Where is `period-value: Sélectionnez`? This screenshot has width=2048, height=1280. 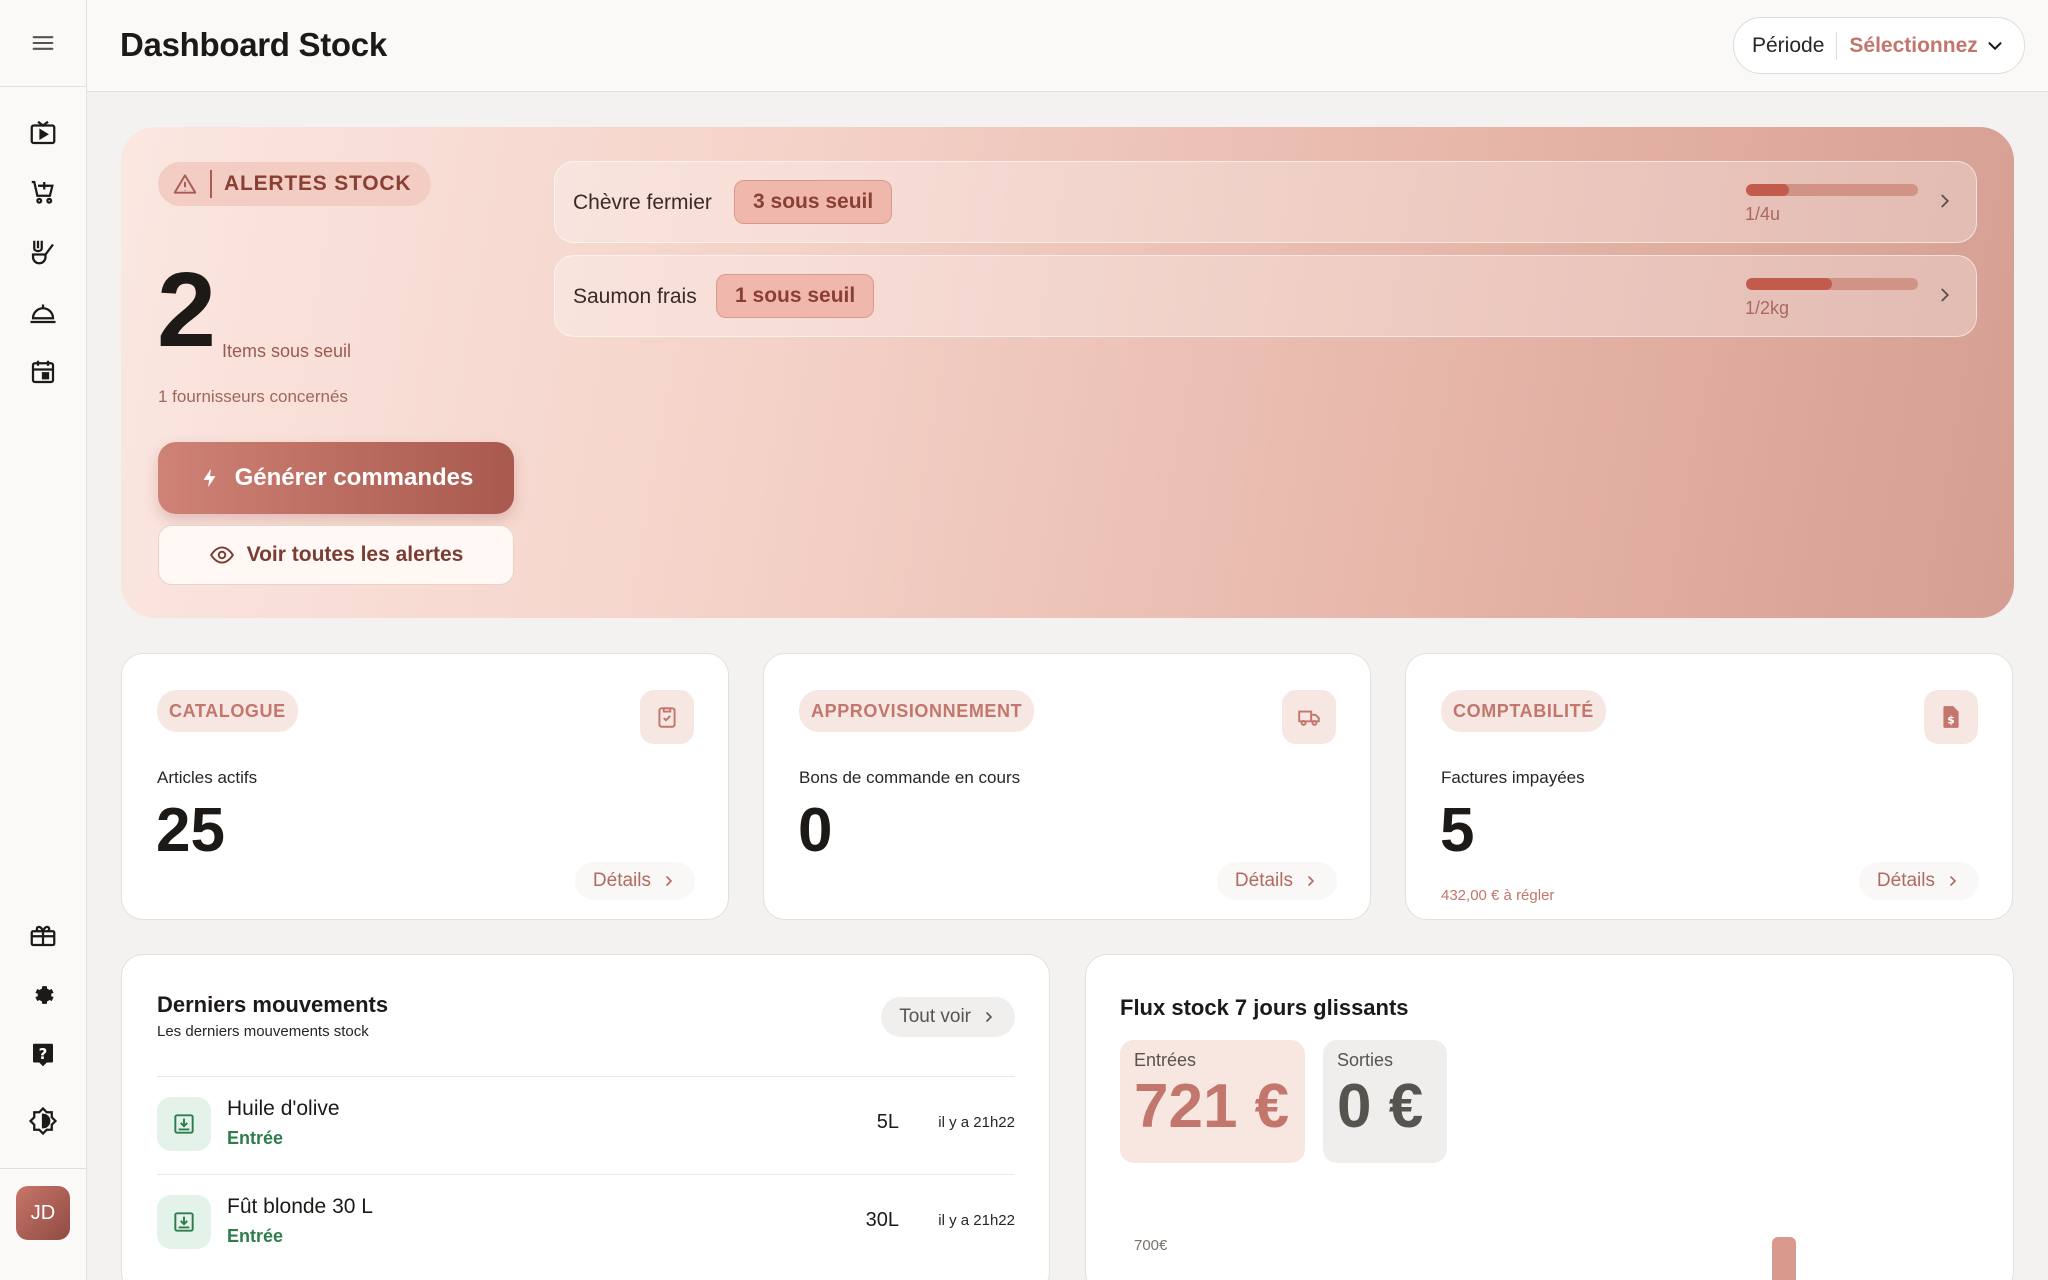 period-value: Sélectionnez is located at coordinates (1913, 45).